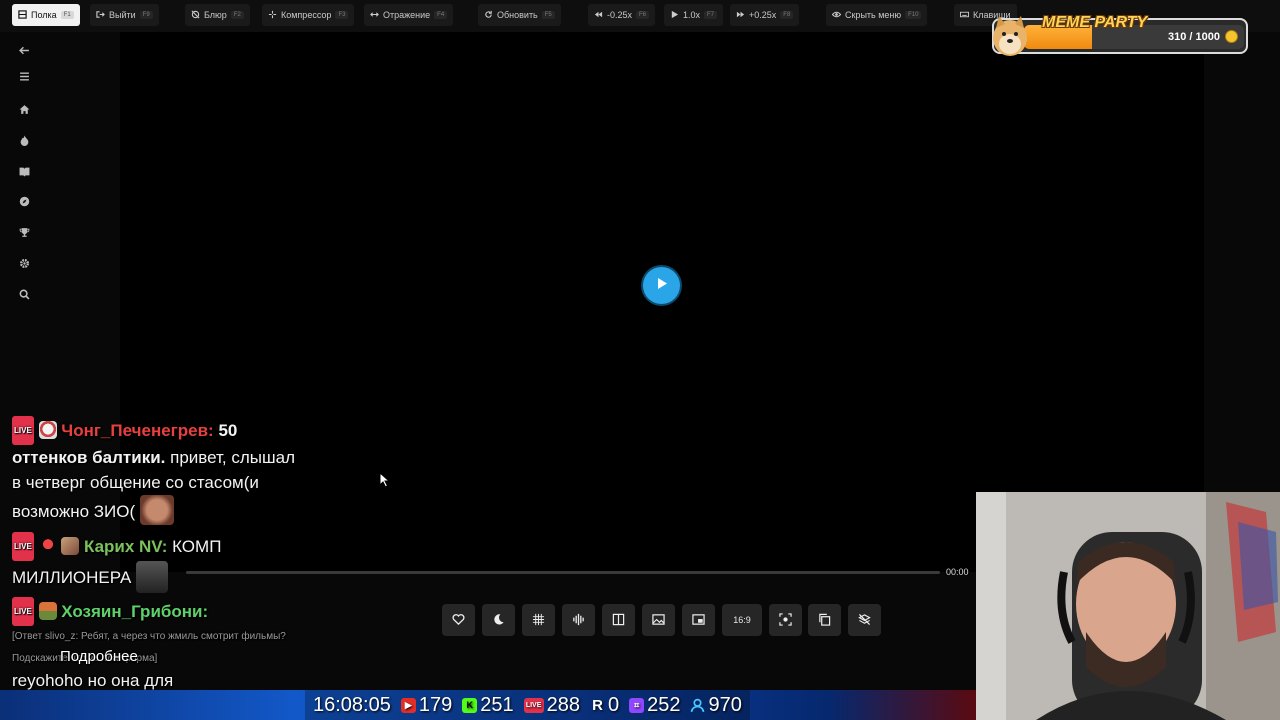 The height and width of the screenshot is (720, 1280). I want to click on arrow-left-icon, so click(24, 52).